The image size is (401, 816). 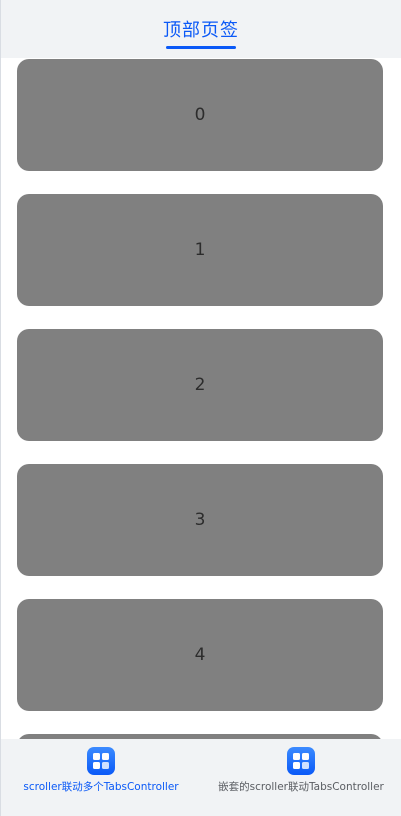 What do you see at coordinates (101, 777) in the screenshot?
I see `tab-scroller-multi-tabs-controller: scroller联动多个TabsController` at bounding box center [101, 777].